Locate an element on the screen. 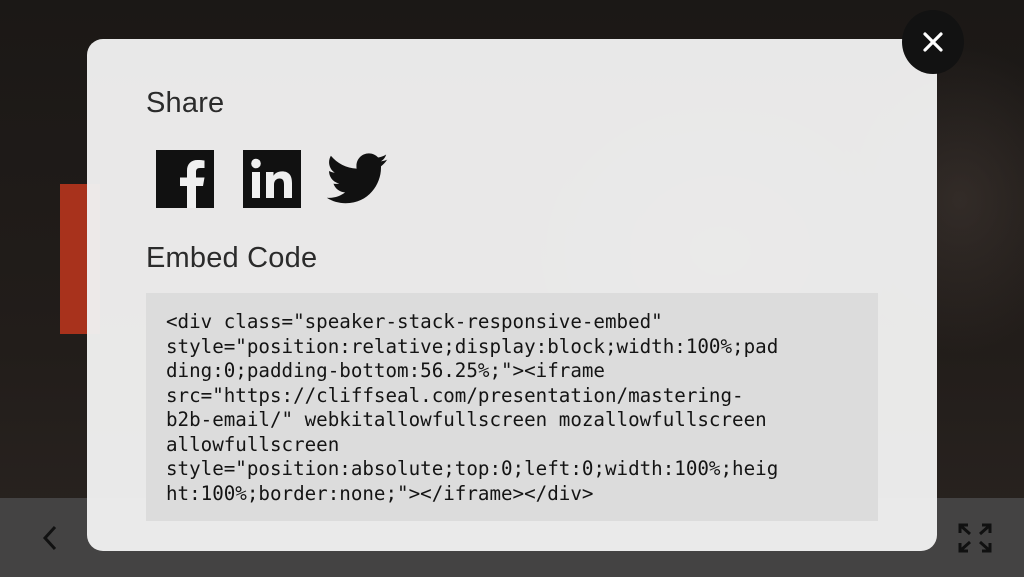 This screenshot has width=1024, height=577. linkedin-icon is located at coordinates (272, 179).